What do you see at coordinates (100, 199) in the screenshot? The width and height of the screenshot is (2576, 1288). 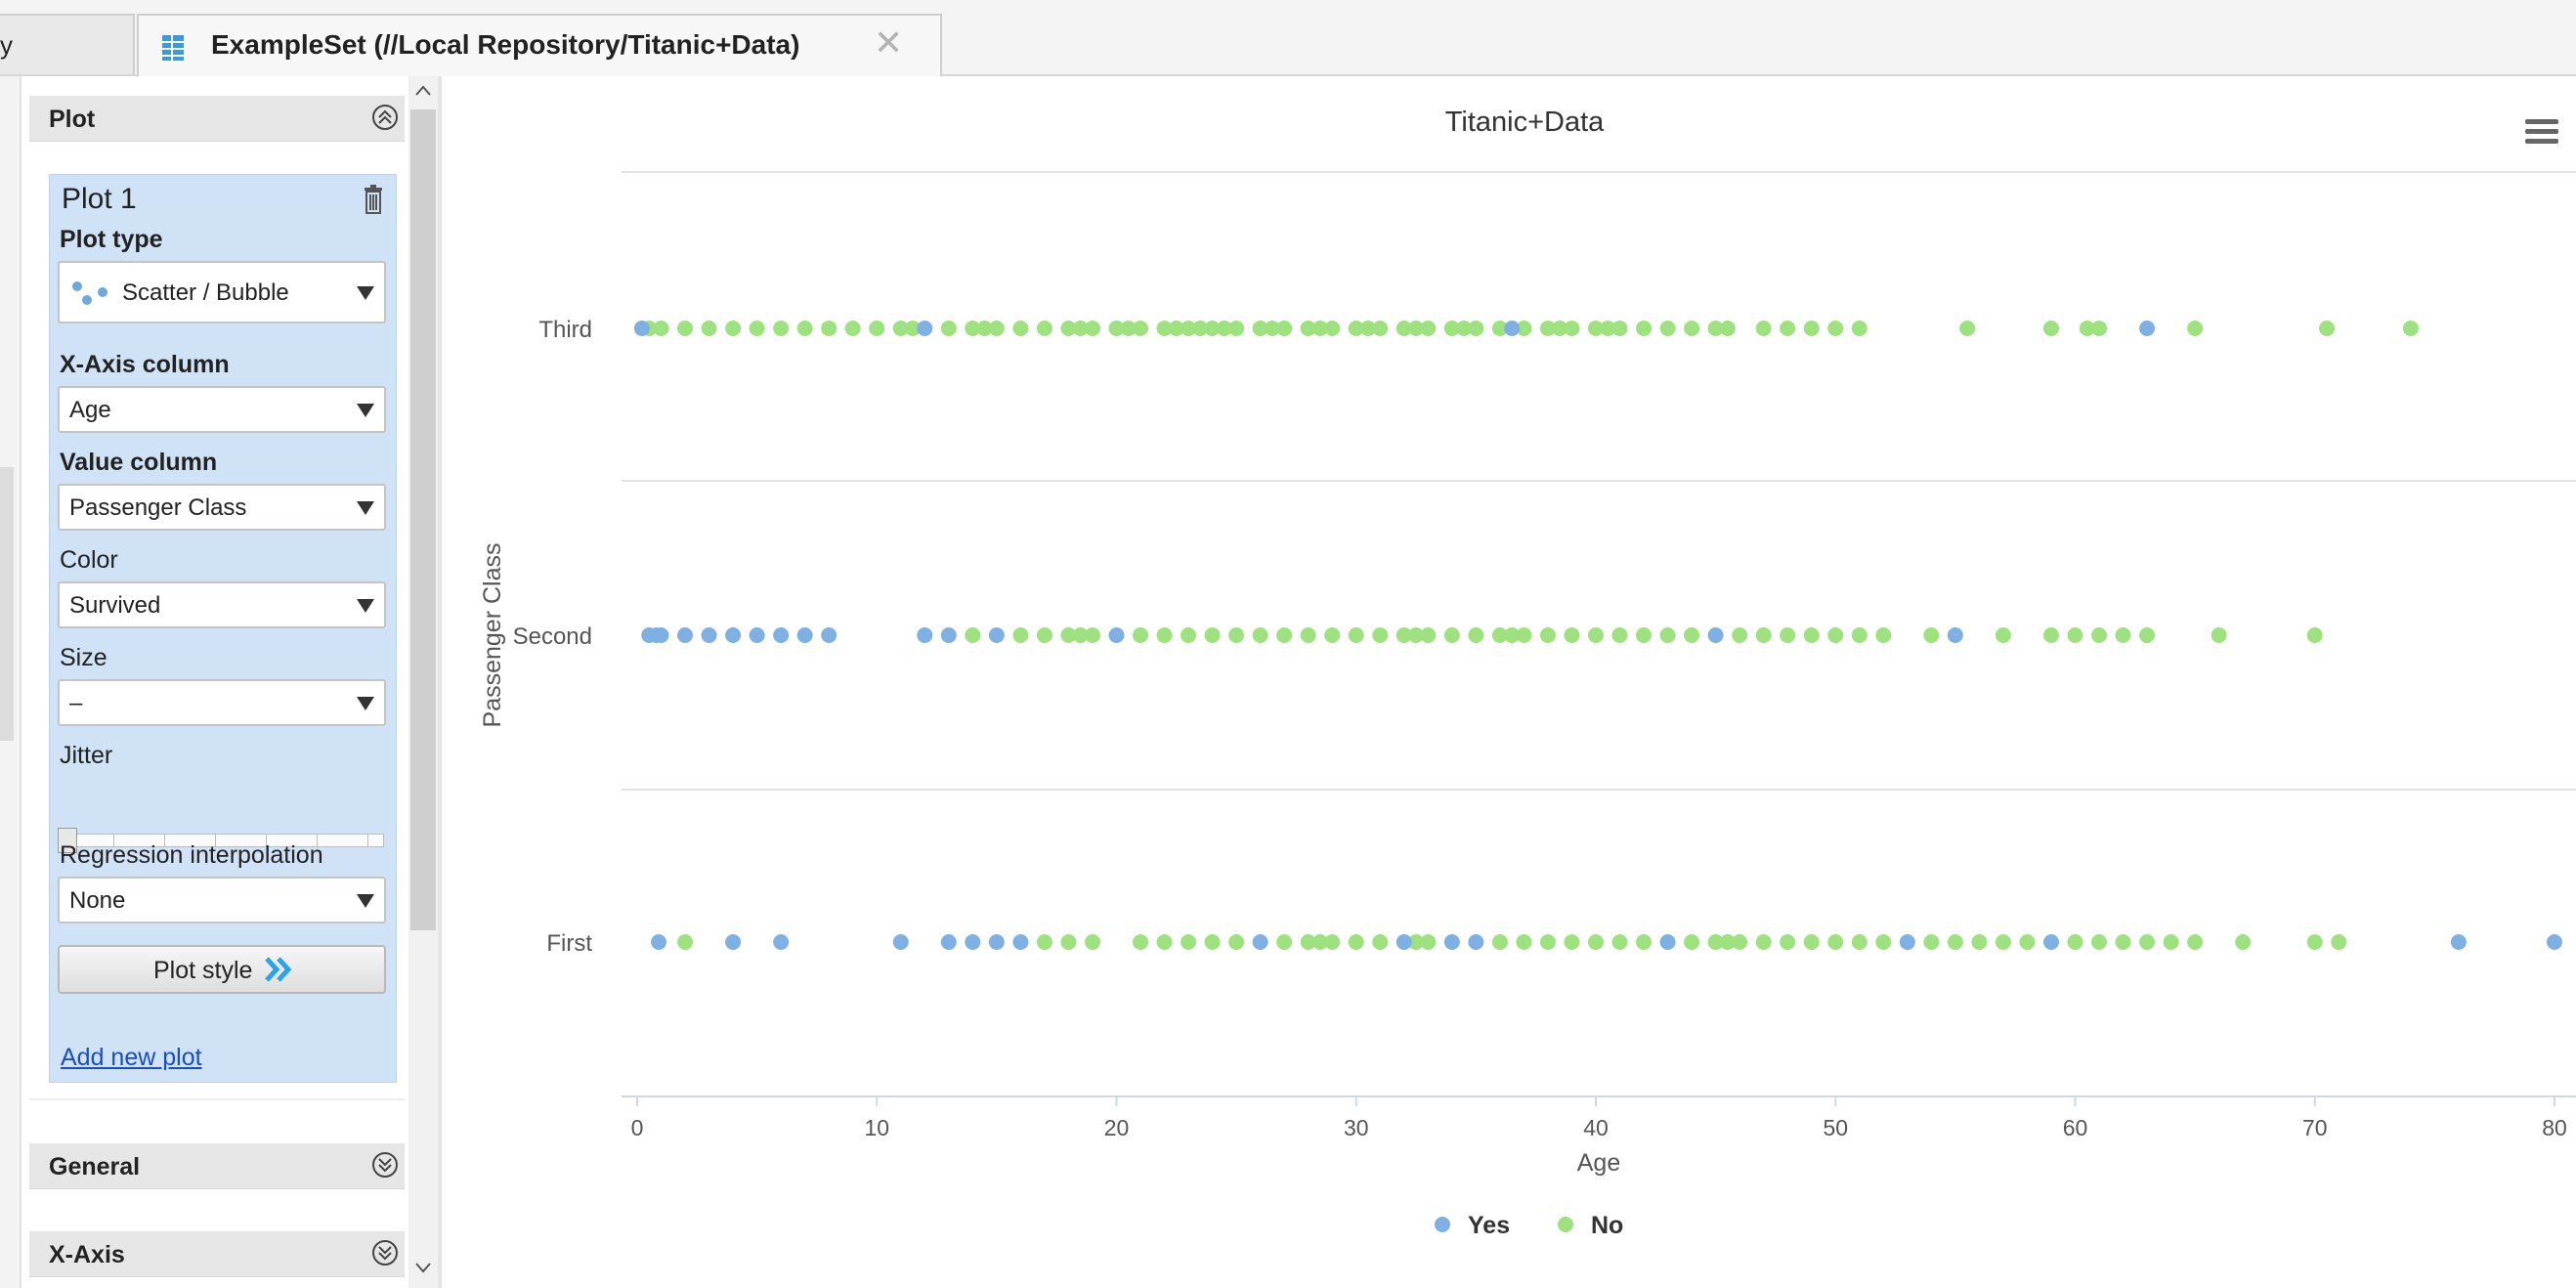 I see `plot-title: Plot 1` at bounding box center [100, 199].